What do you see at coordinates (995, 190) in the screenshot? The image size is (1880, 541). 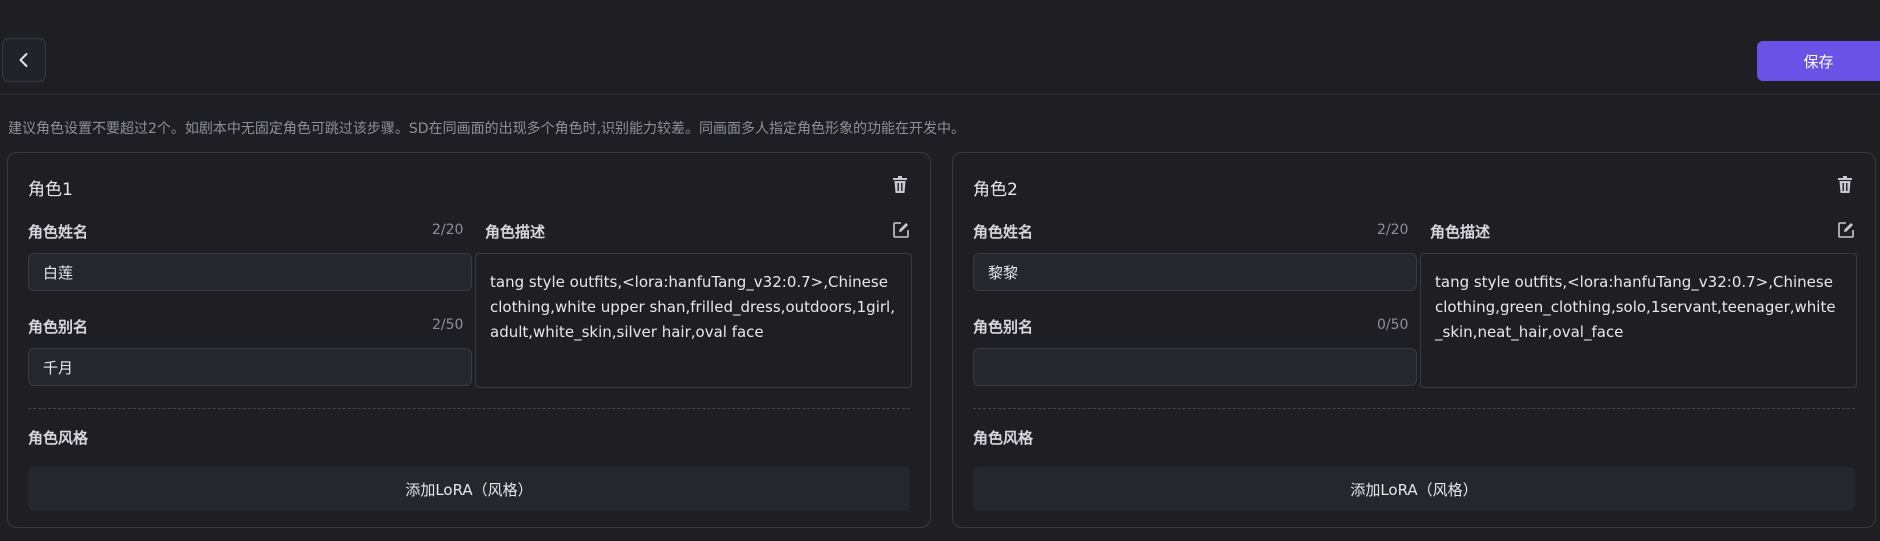 I see `role-title: 角色2` at bounding box center [995, 190].